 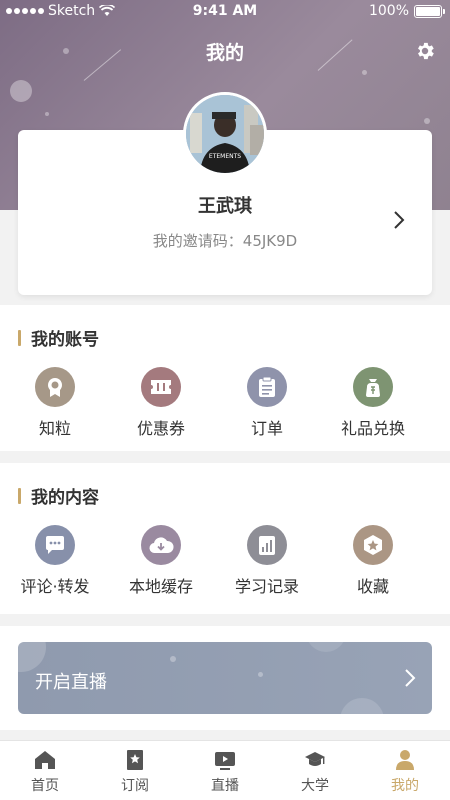 I want to click on account-item-orders: 订单, so click(x=267, y=403).